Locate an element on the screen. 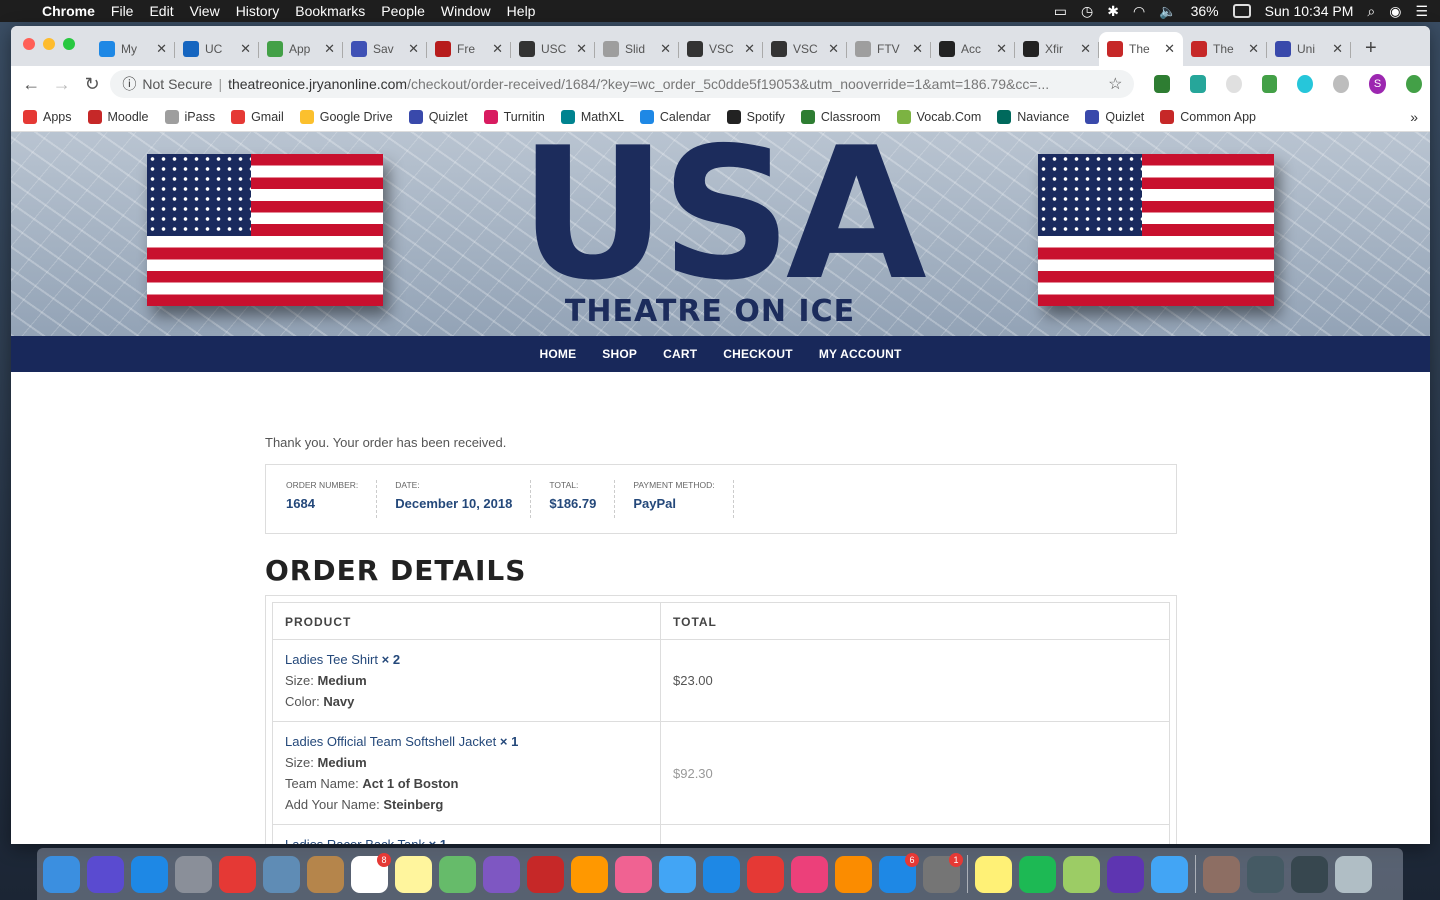  reload-icon: ↻ is located at coordinates (92, 84).